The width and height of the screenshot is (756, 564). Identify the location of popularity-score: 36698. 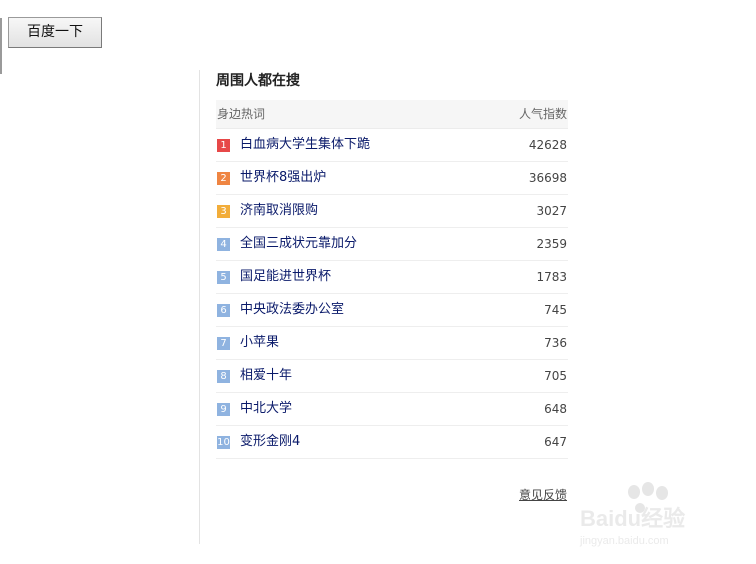
(547, 178).